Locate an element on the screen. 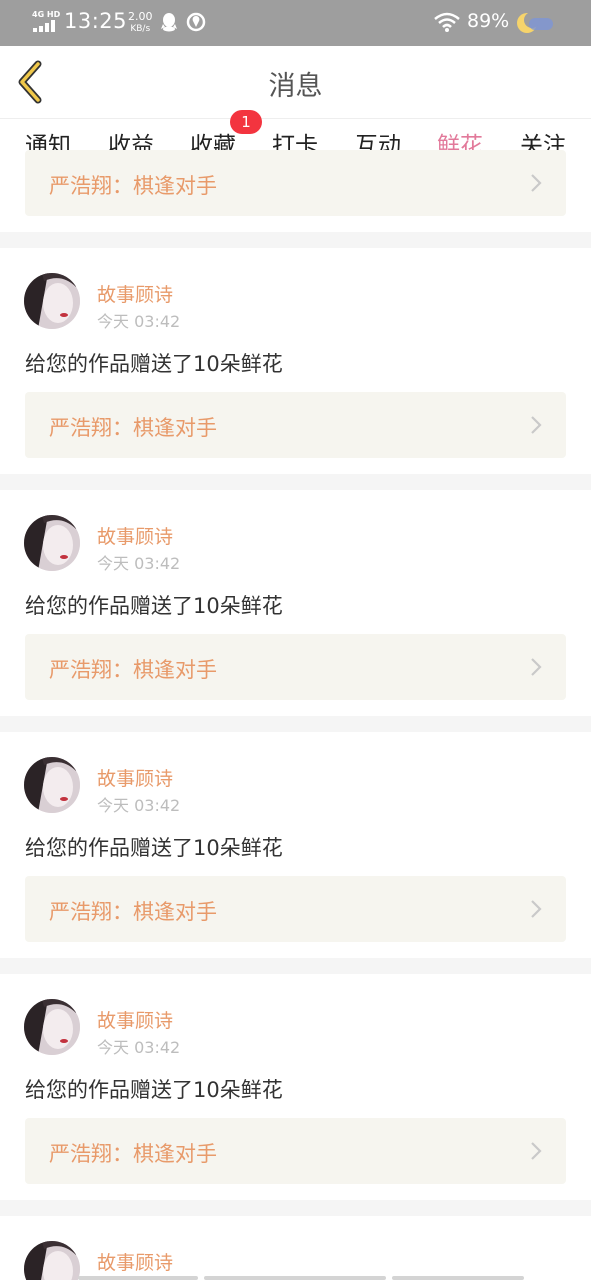  title-bar: 消息 is located at coordinates (295, 82).